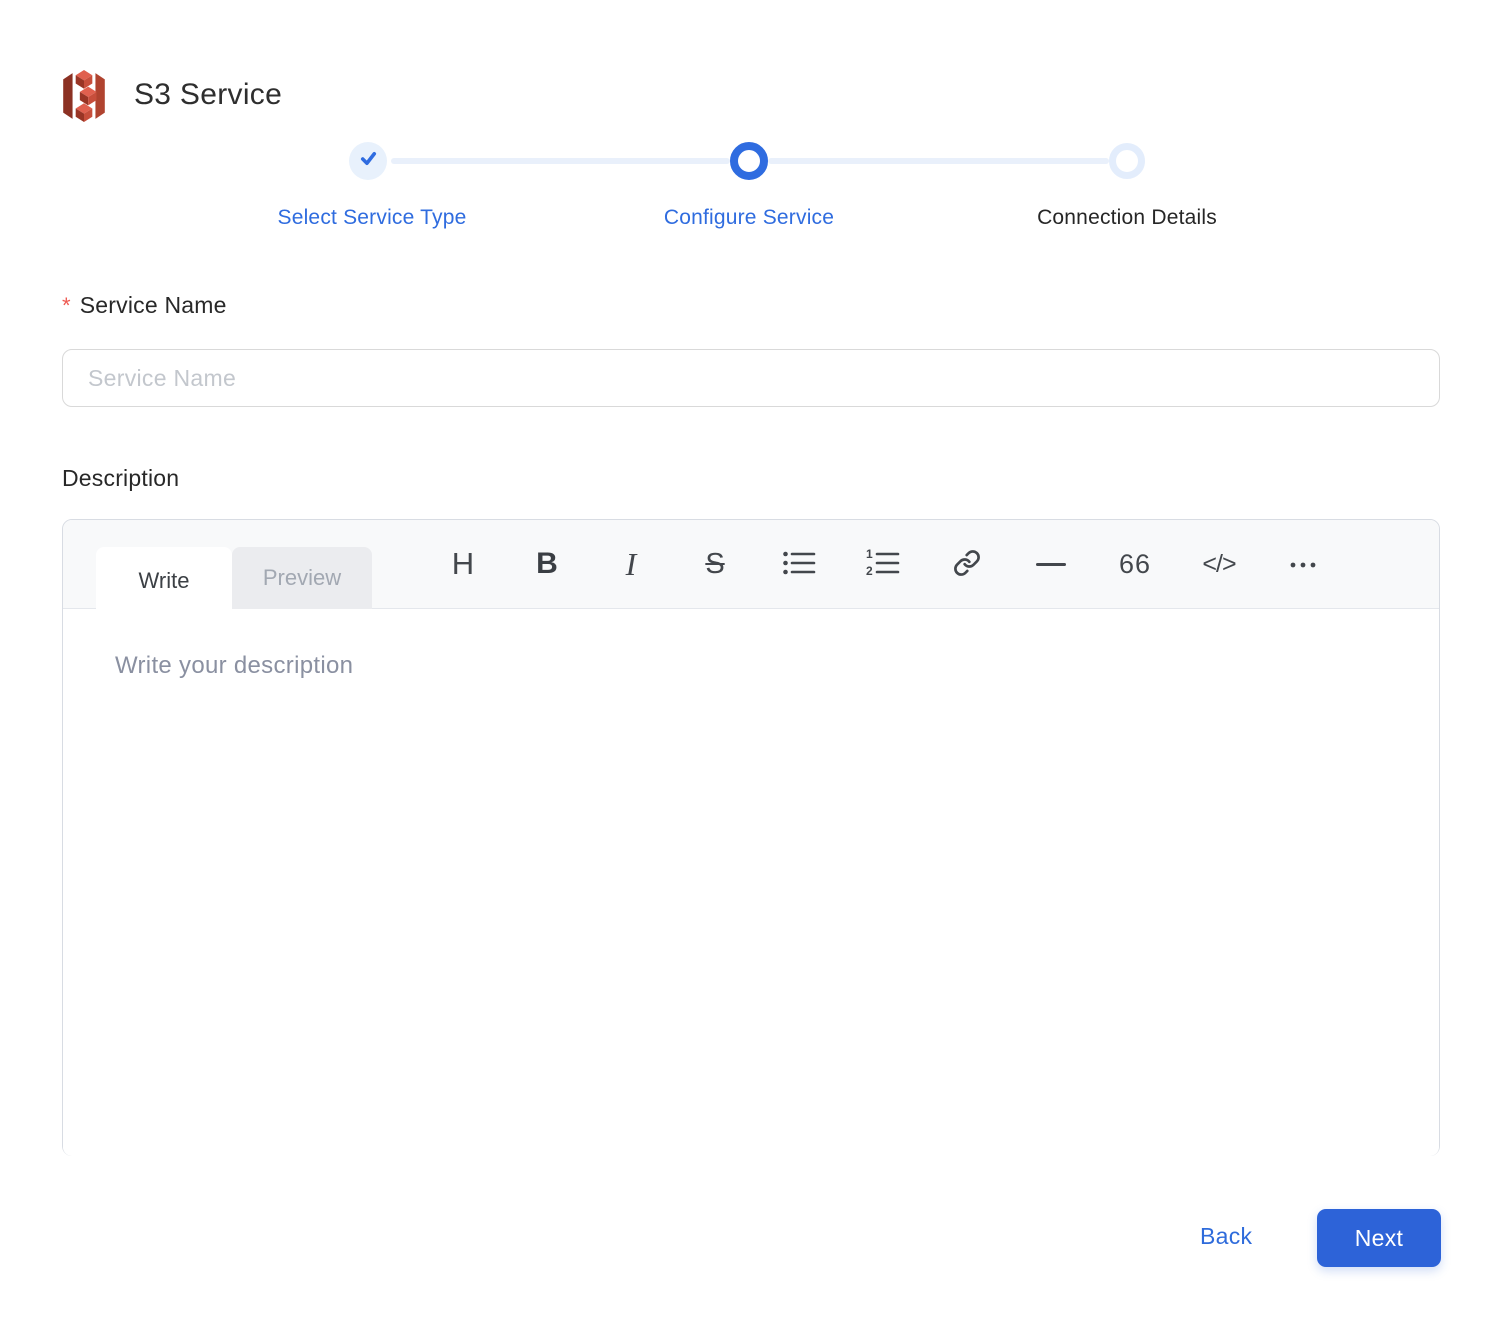  I want to click on horizontal-rule-icon, so click(1051, 564).